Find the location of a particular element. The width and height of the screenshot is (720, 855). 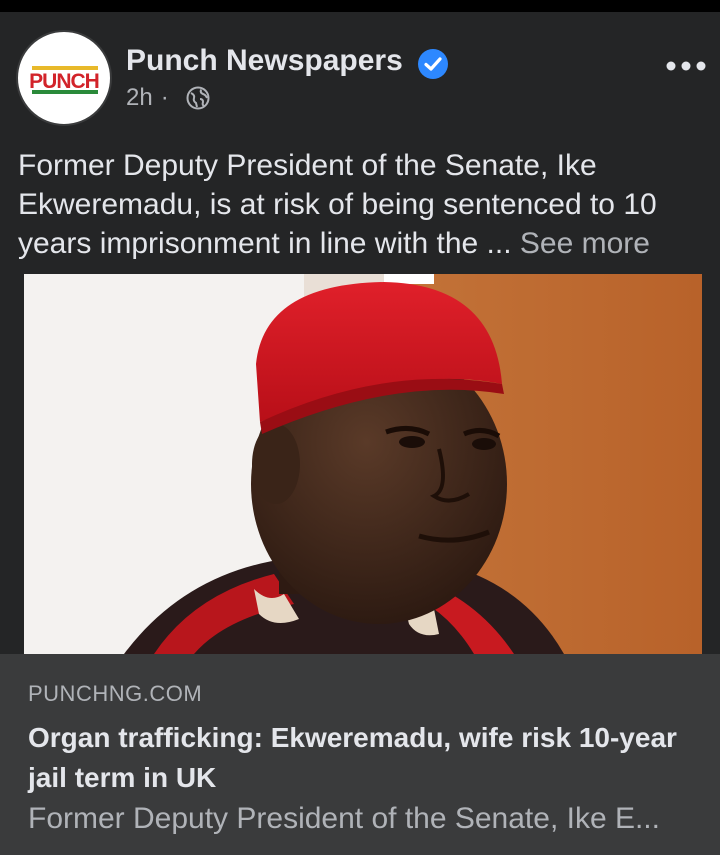

logo-stripe-green is located at coordinates (65, 92).